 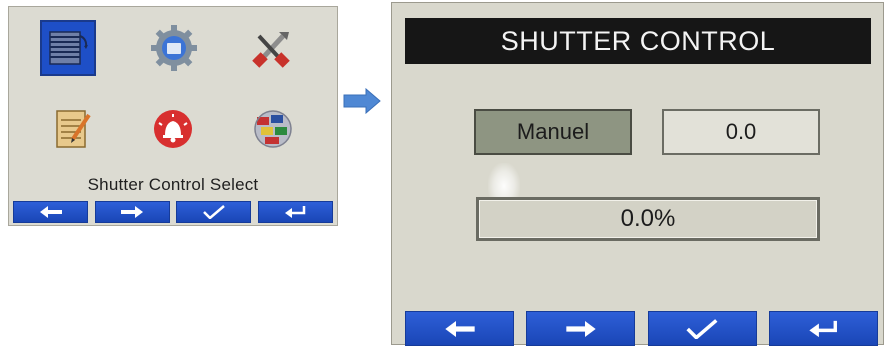 What do you see at coordinates (638, 41) in the screenshot?
I see `page-title: SHUTTER CONTROL` at bounding box center [638, 41].